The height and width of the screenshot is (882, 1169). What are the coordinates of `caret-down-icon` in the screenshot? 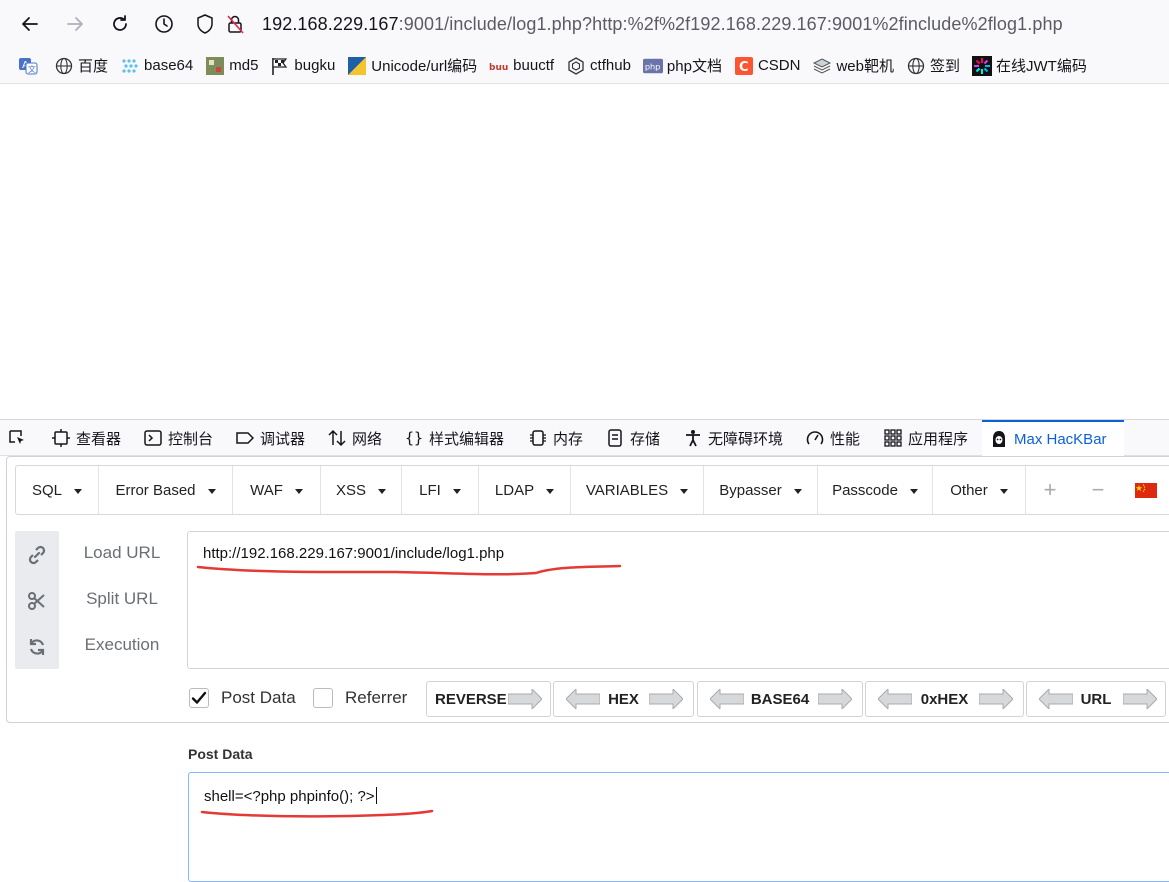 It's located at (78, 491).